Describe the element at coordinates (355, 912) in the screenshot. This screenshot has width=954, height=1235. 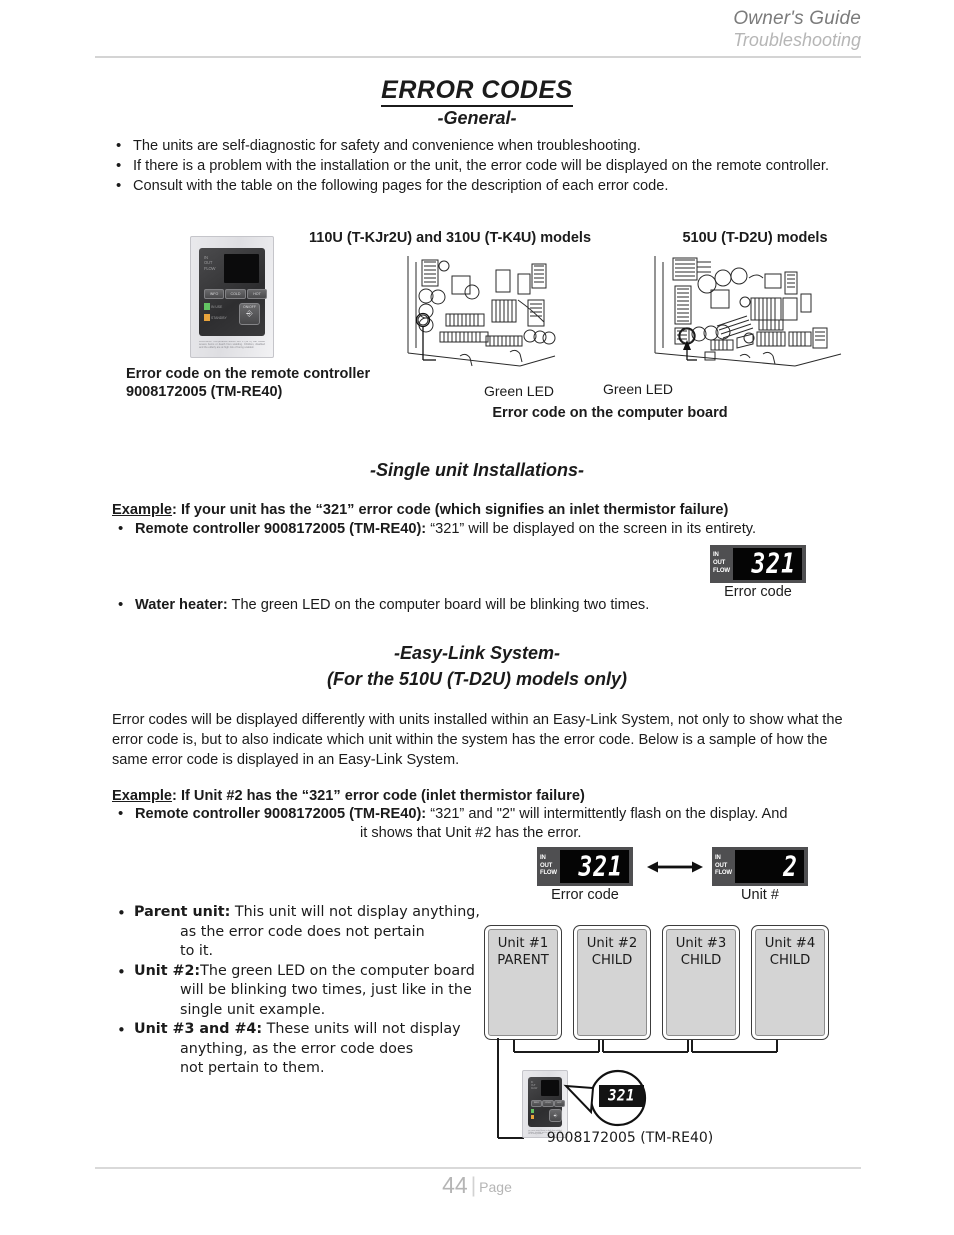
I see `list-item-text: This unit will not display anything,` at that location.